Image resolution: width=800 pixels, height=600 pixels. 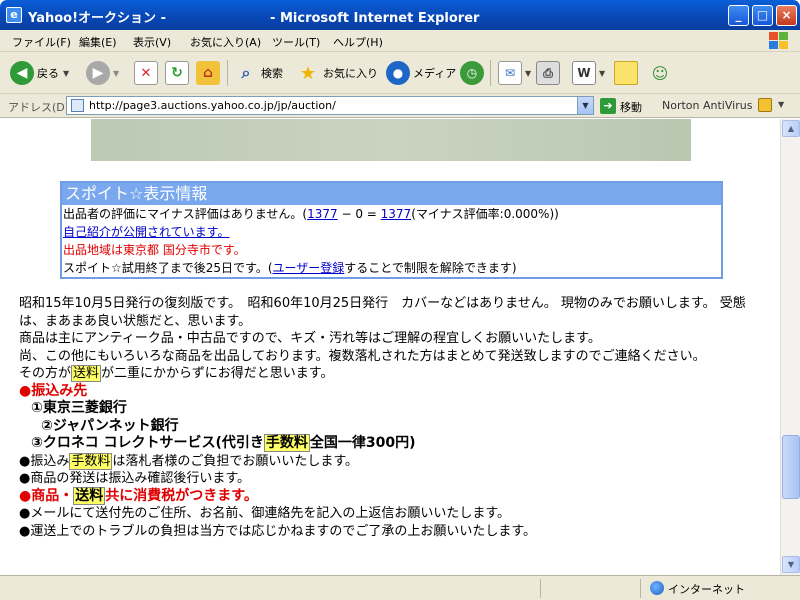 I want to click on go-arrow-icon: ➜, so click(x=608, y=106).